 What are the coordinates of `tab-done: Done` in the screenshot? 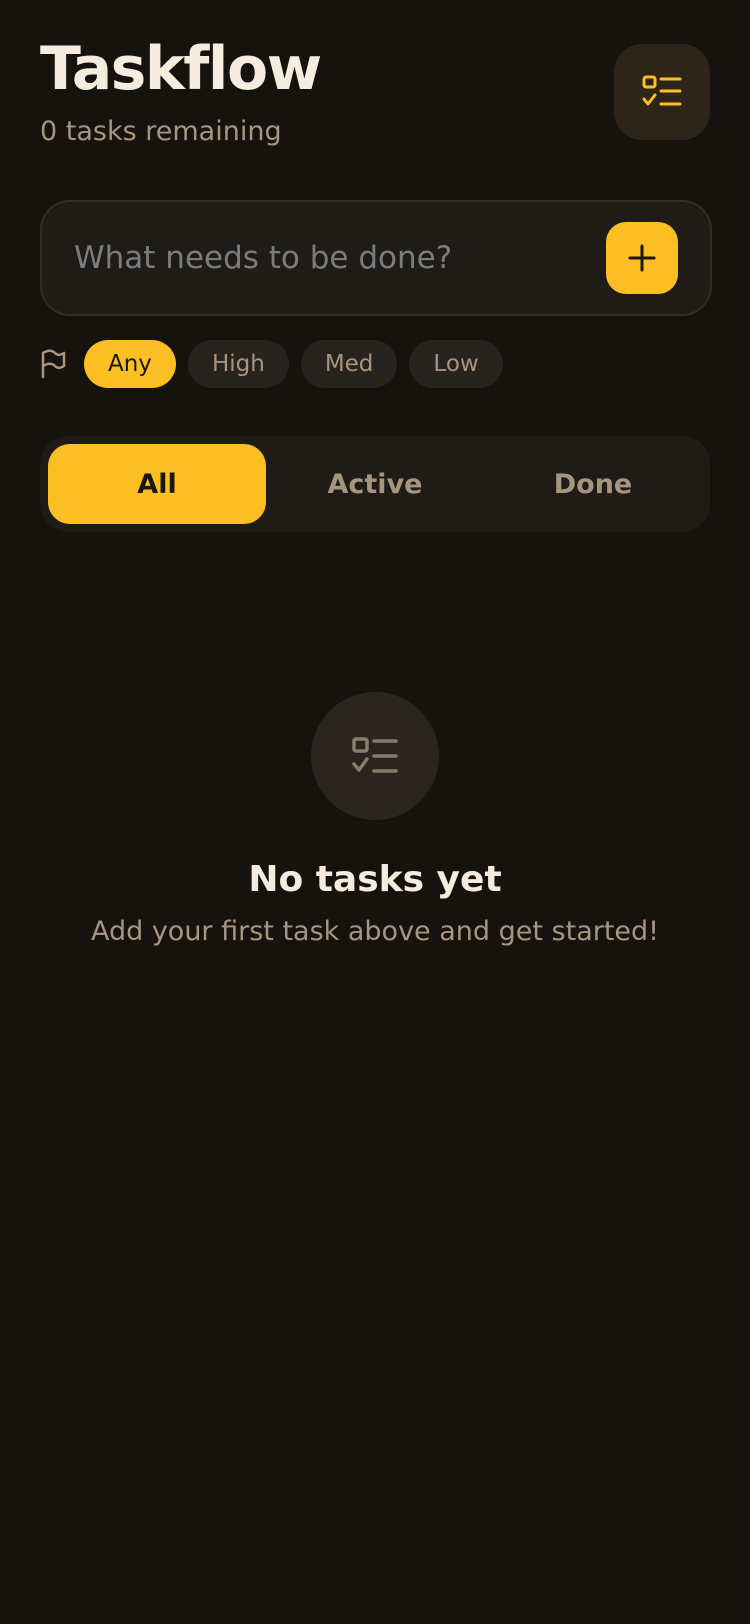 It's located at (593, 484).